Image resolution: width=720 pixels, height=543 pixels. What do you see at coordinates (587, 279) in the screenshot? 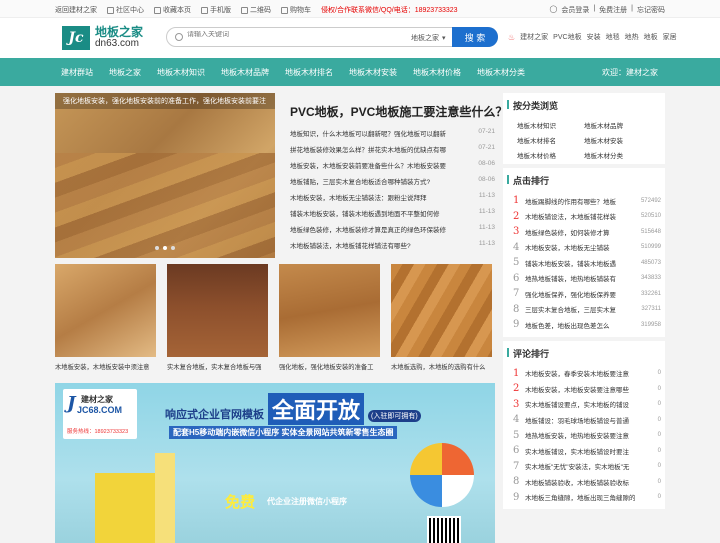
I see `rank-item: 6 地热地板铺装，地热地板铺装有 343833` at bounding box center [587, 279].